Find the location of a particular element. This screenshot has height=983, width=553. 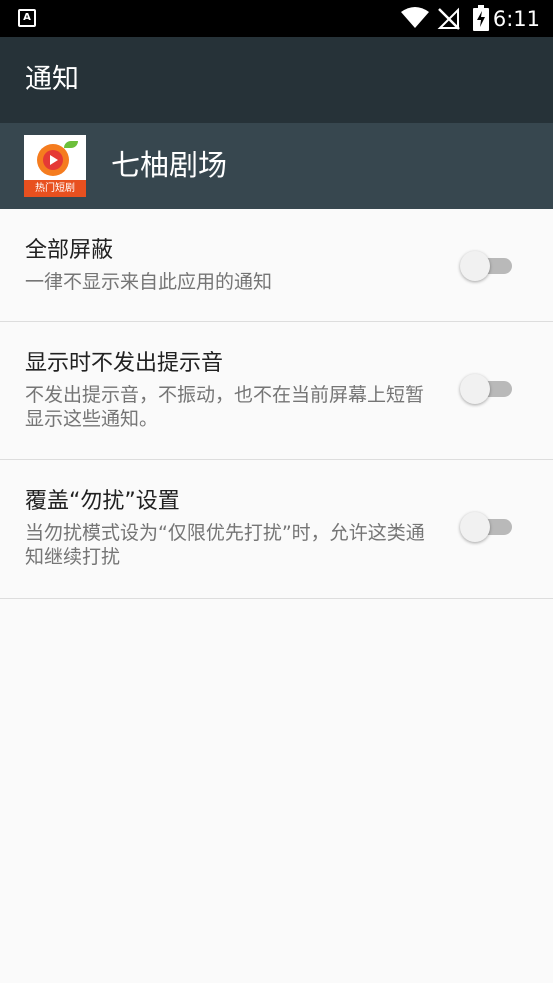

leaf-icon is located at coordinates (71, 144).